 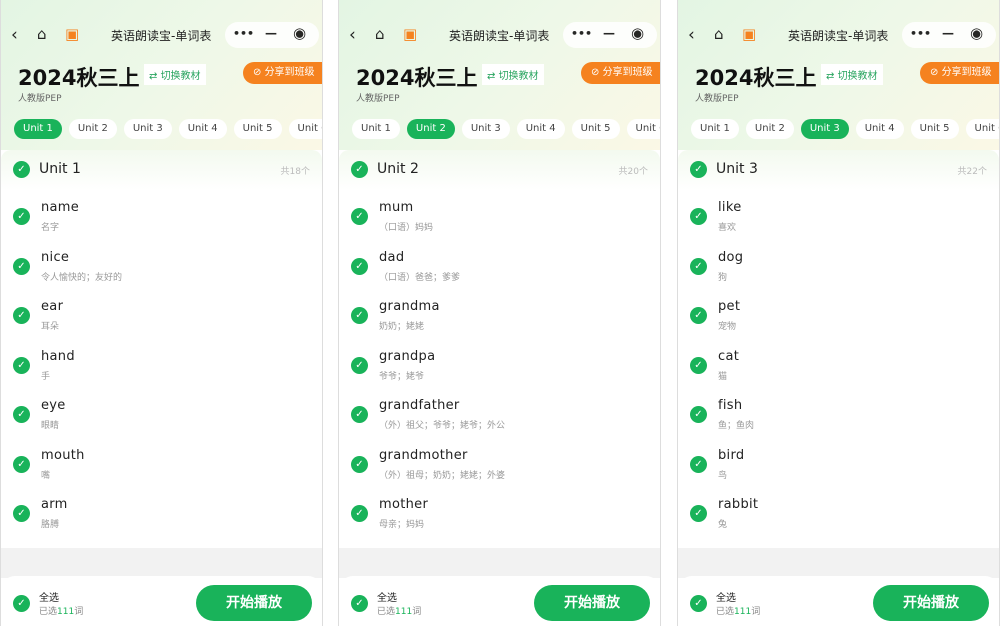 What do you see at coordinates (838, 271) in the screenshot?
I see `word-item: ✓ dog 狗` at bounding box center [838, 271].